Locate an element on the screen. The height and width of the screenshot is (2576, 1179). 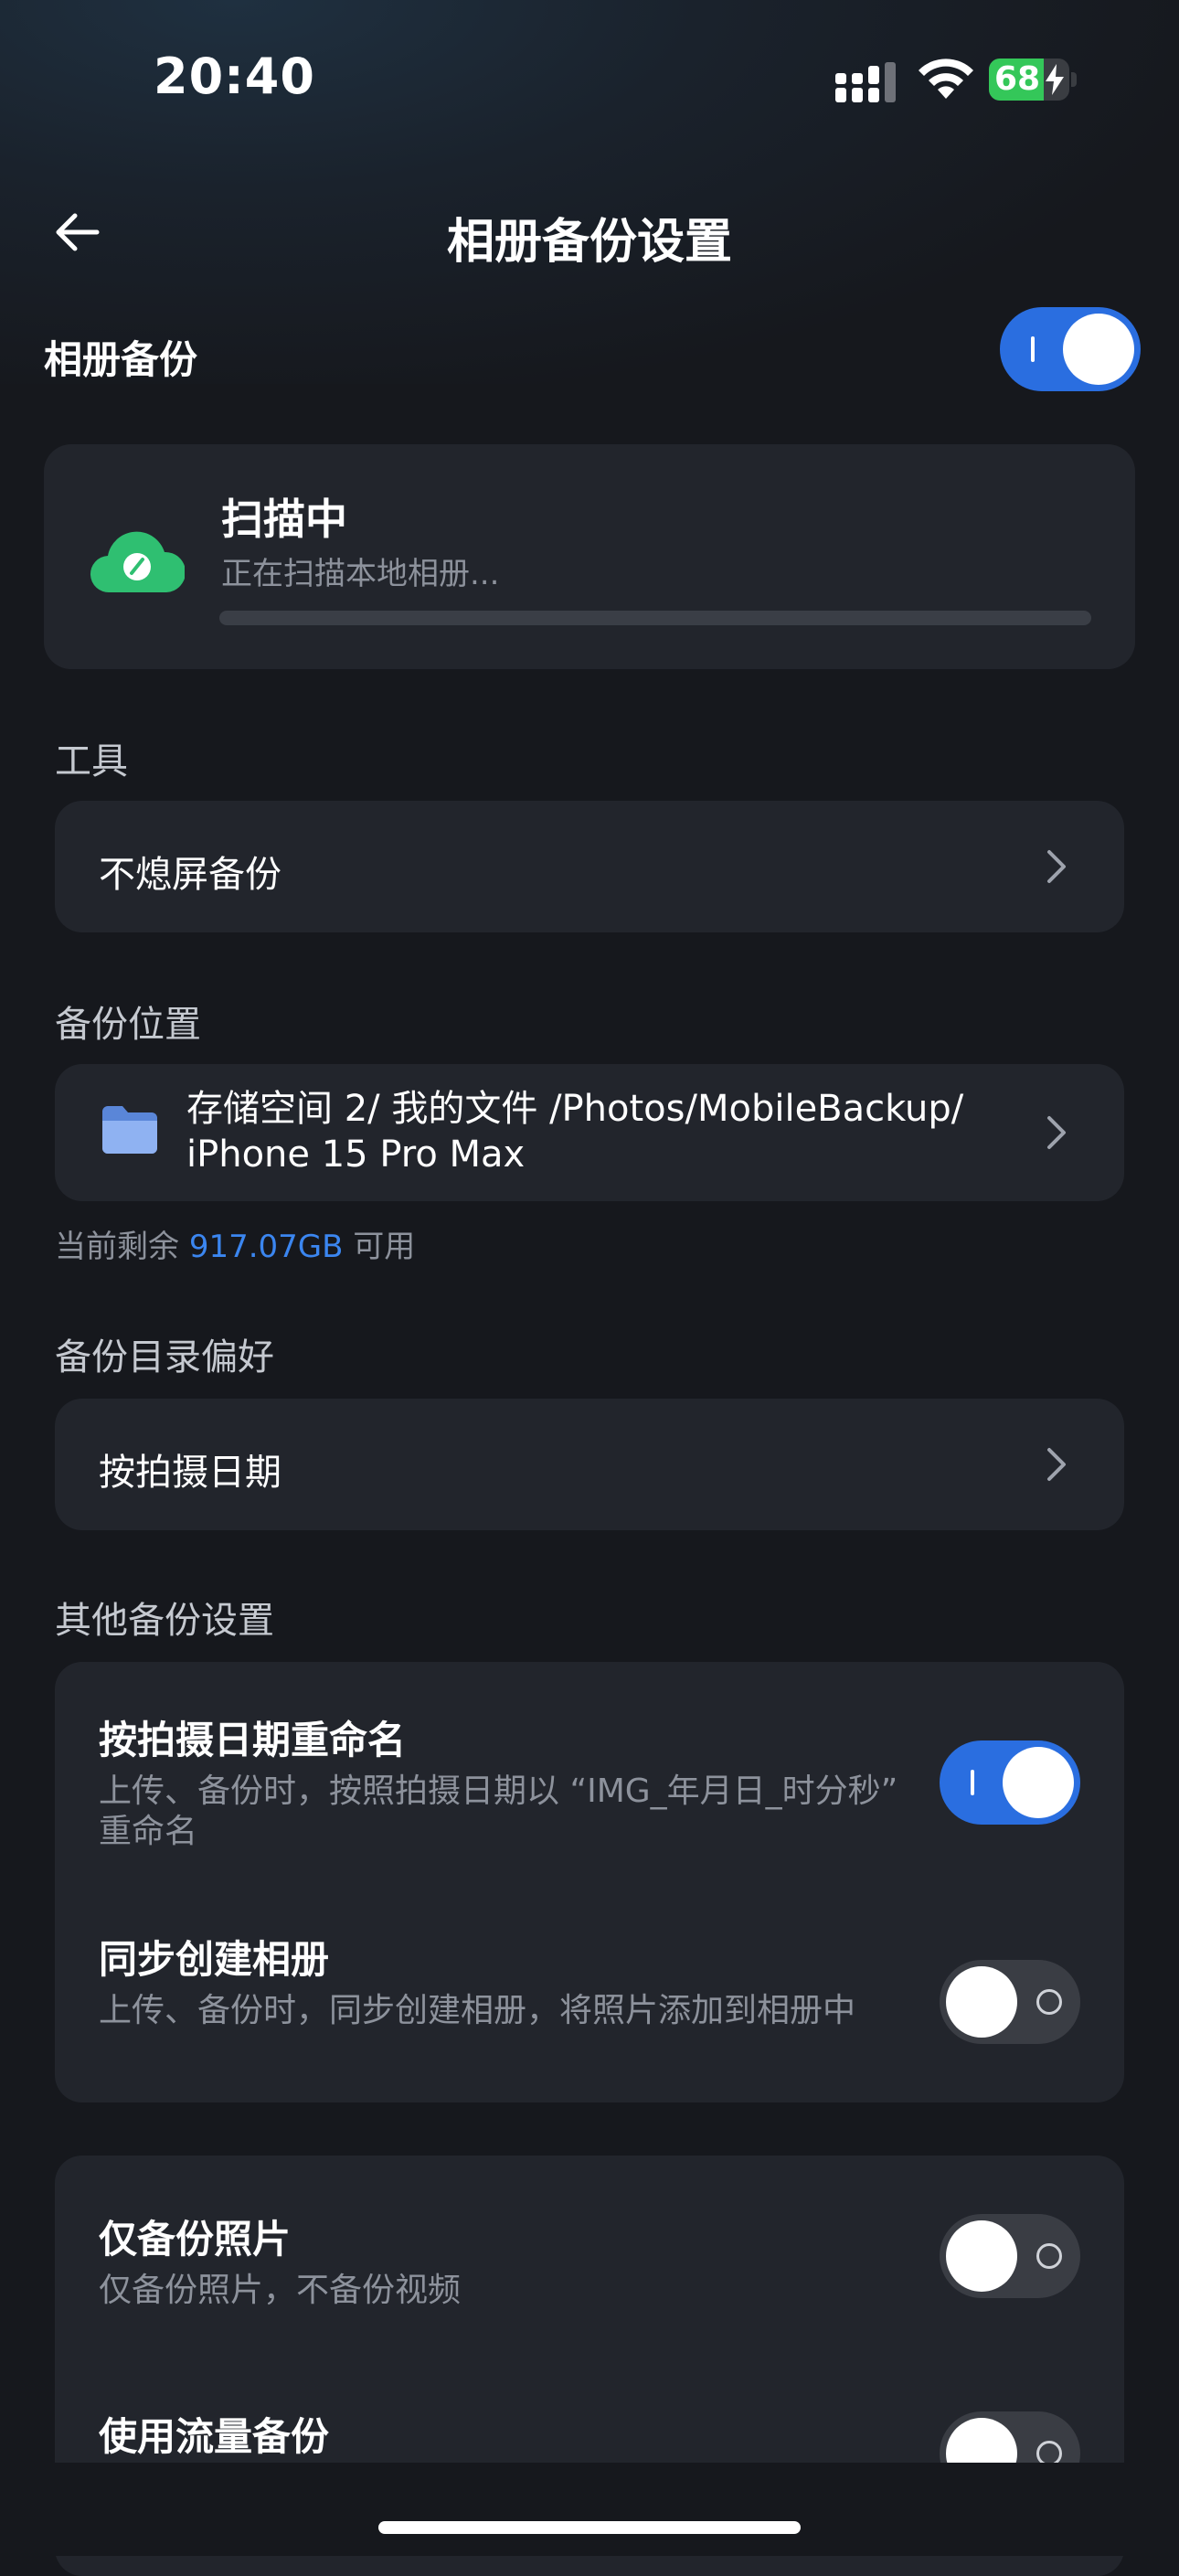
album-backup-label: 相册备份 is located at coordinates (121, 359).